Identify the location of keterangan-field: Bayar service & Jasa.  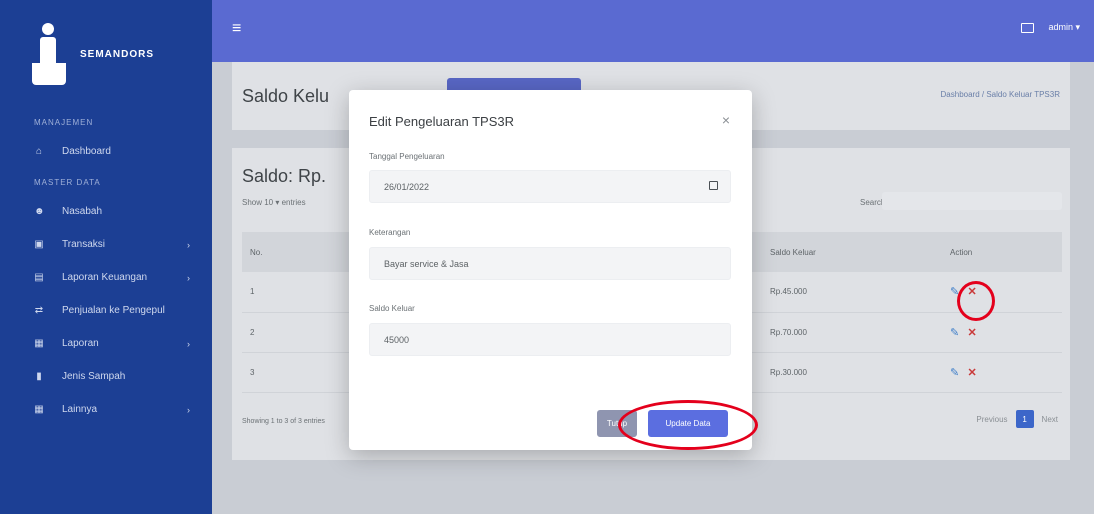
(550, 263).